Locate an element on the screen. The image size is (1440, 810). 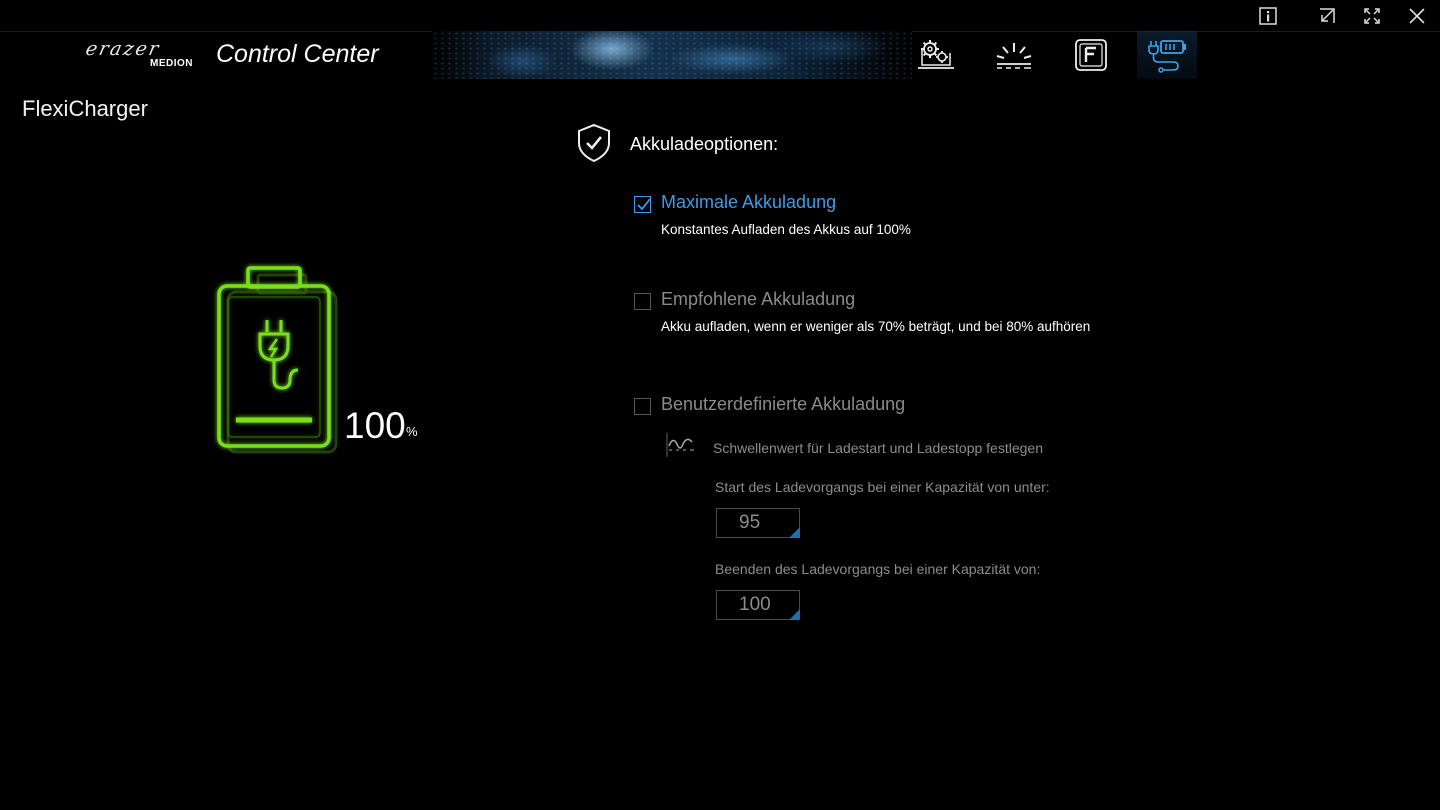
battery-percentage: 100 is located at coordinates (375, 425).